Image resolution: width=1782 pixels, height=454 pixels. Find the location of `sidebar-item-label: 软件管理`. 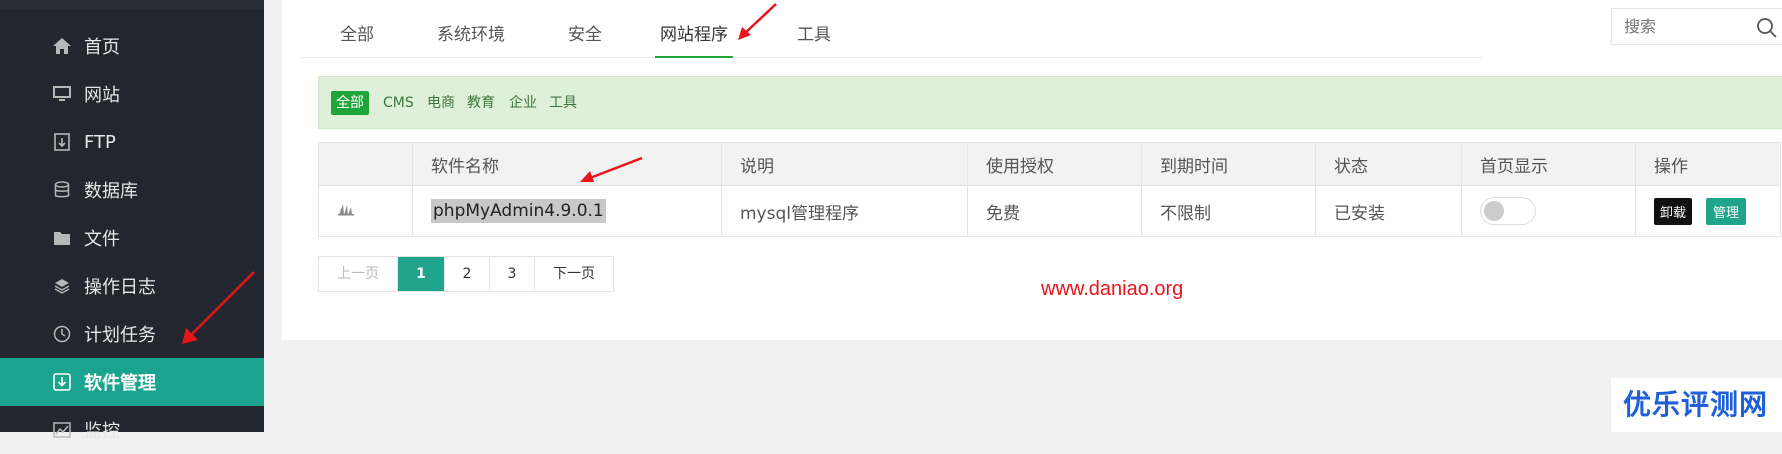

sidebar-item-label: 软件管理 is located at coordinates (120, 383).